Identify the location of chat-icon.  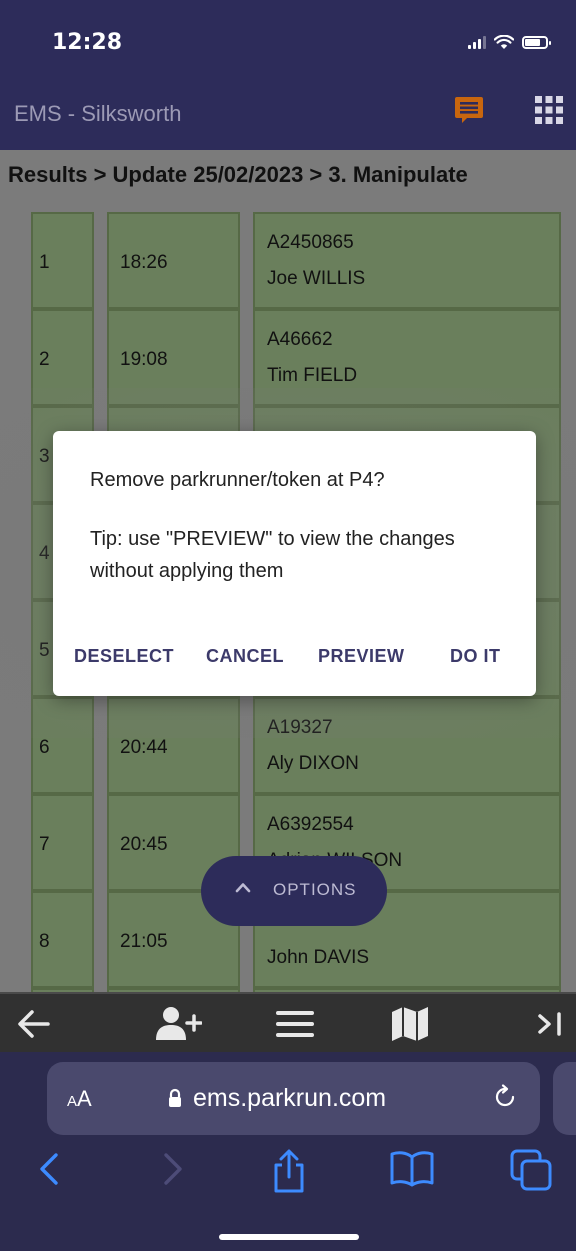
(469, 110).